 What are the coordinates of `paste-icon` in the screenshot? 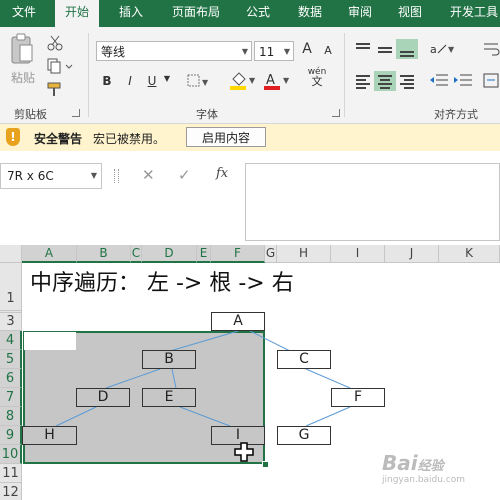 It's located at (22, 48).